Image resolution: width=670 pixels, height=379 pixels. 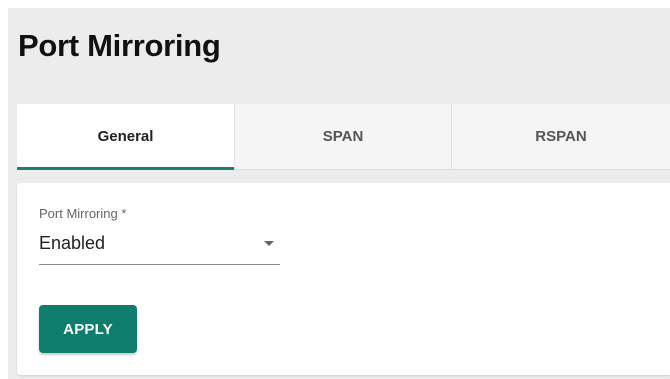 I want to click on tab-rspan: RSPAN, so click(x=560, y=136).